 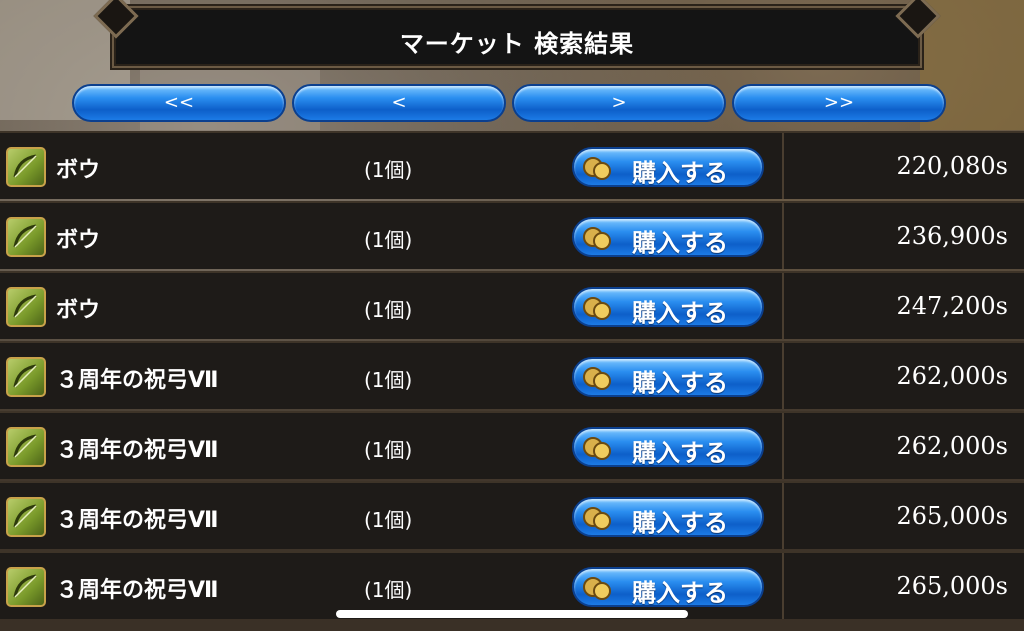 What do you see at coordinates (512, 165) in the screenshot?
I see `list-item: ボウ (1個) 購入する 220,080s` at bounding box center [512, 165].